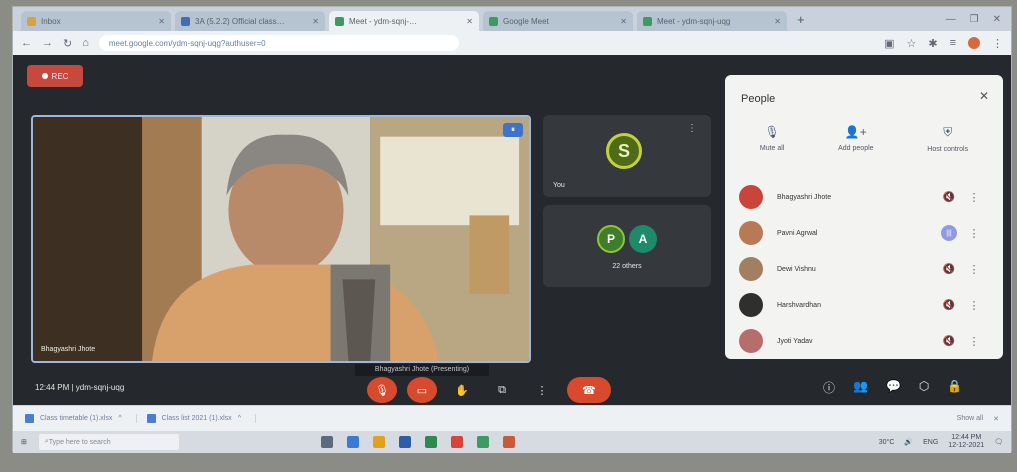 This screenshot has height=472, width=1017. What do you see at coordinates (404, 442) in the screenshot?
I see `store-icon` at bounding box center [404, 442].